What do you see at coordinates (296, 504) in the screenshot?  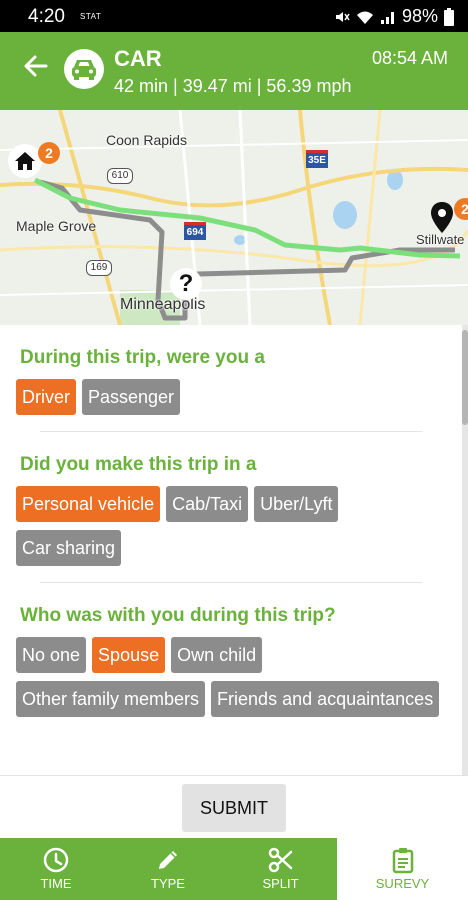 I see `option-uber-lyft: Uber/Lyft` at bounding box center [296, 504].